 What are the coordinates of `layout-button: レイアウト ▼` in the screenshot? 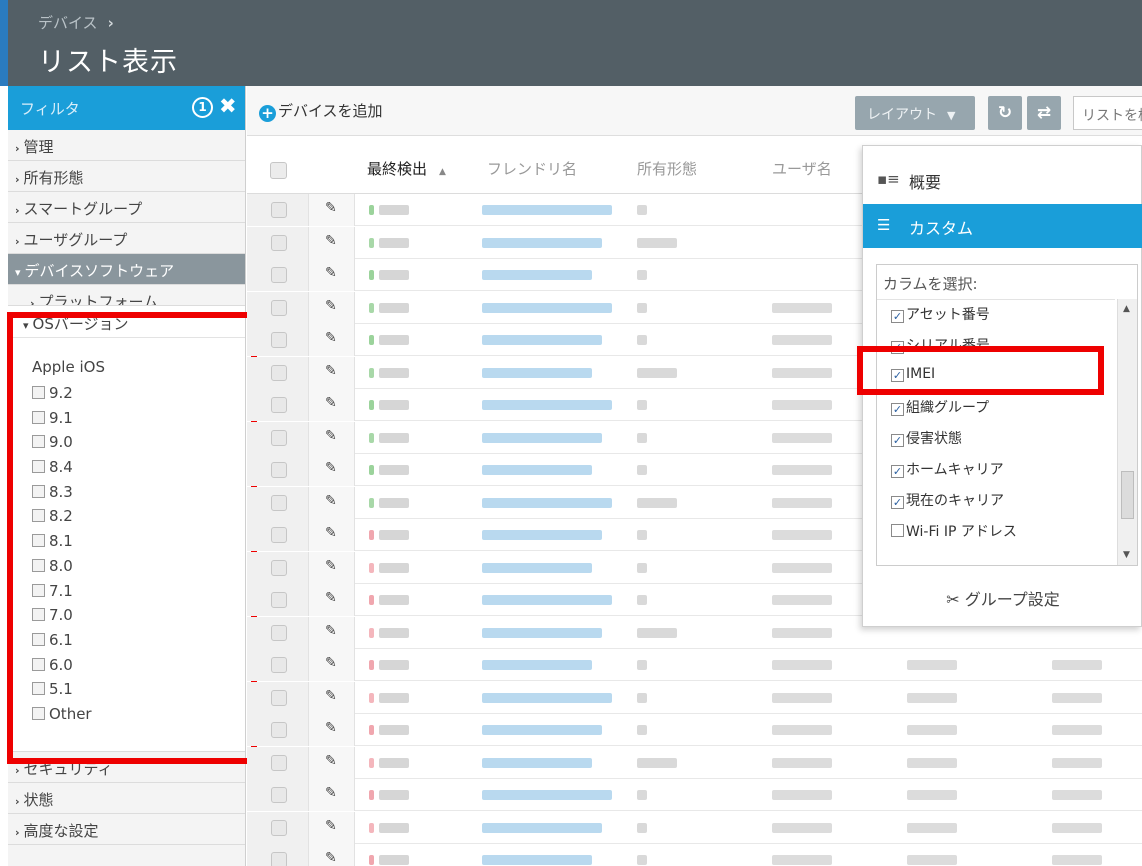 It's located at (915, 113).